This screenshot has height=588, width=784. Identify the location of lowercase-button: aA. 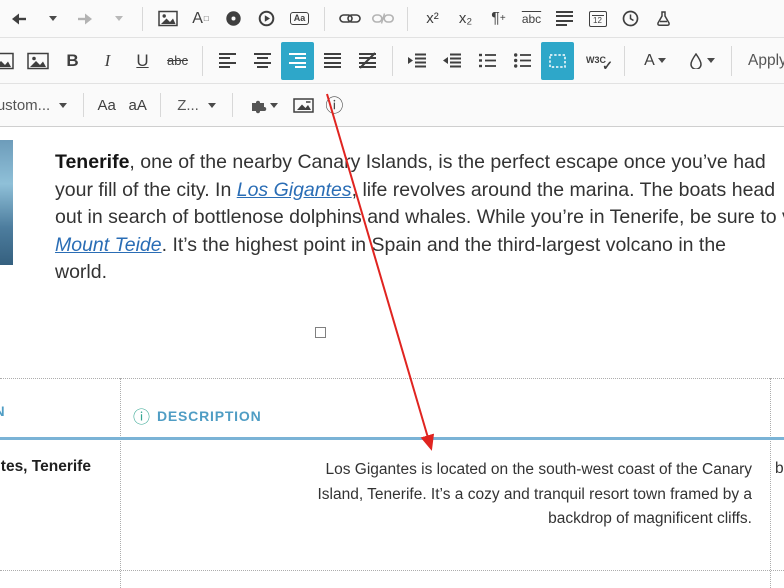
(137, 105).